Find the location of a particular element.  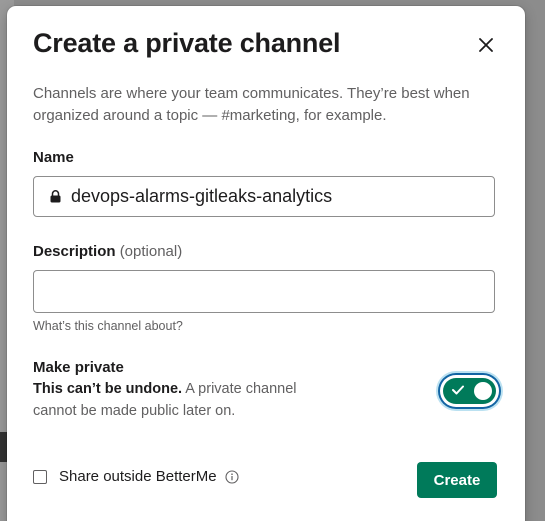

toggle-track is located at coordinates (469, 391).